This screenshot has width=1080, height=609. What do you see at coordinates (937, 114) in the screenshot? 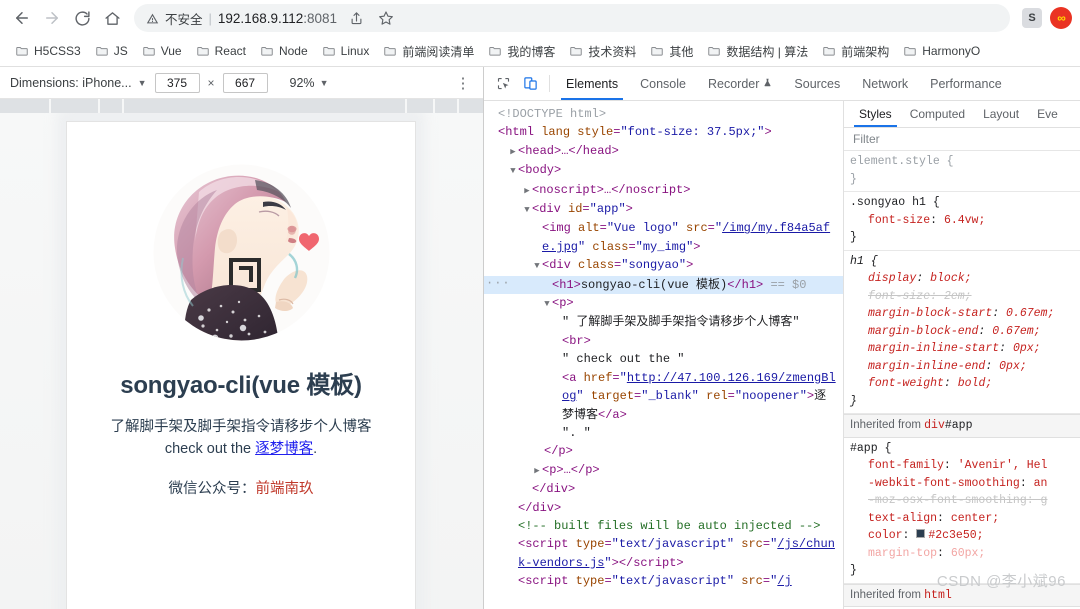
I see `styles-tab-computed: Computed` at bounding box center [937, 114].